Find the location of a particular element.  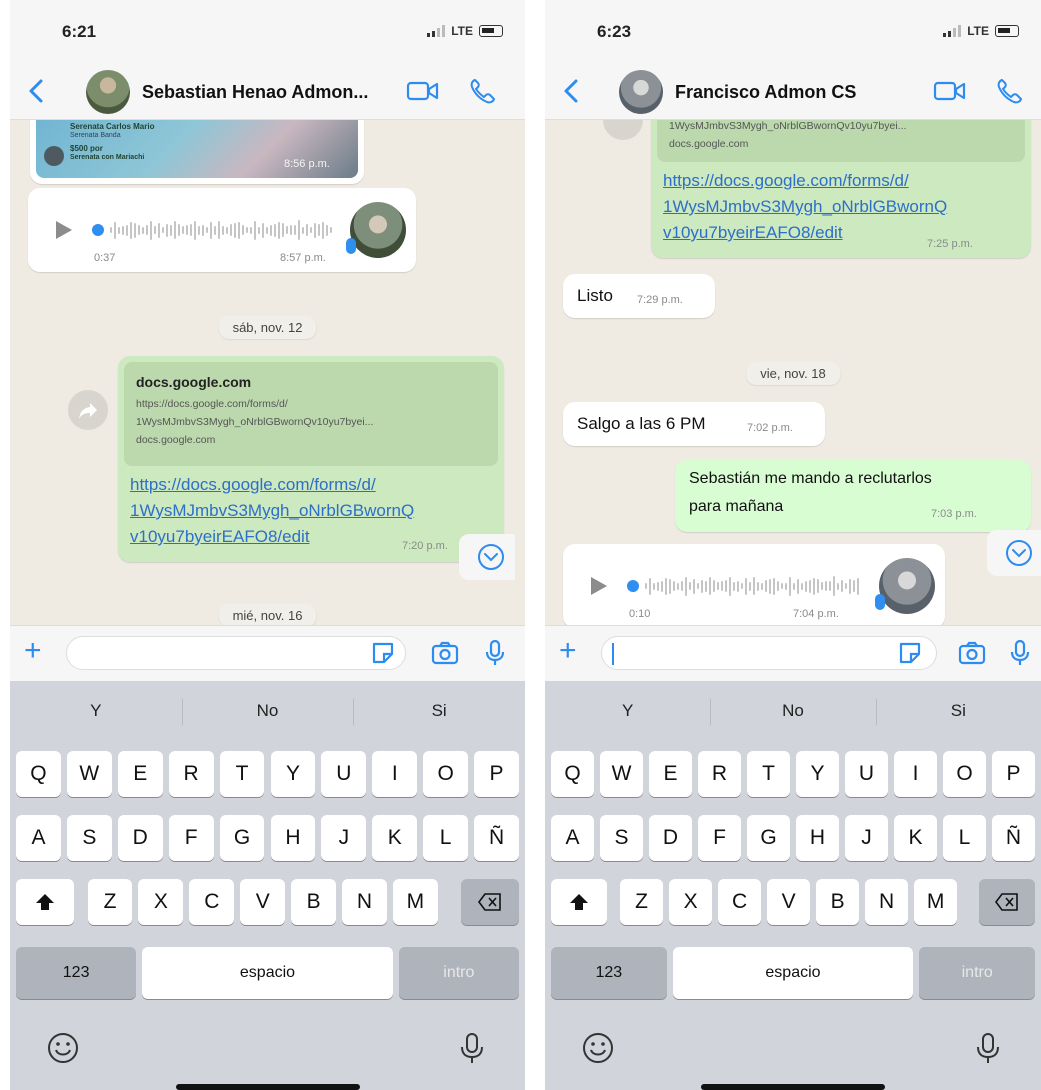

emoji-icon is located at coordinates (63, 1048).